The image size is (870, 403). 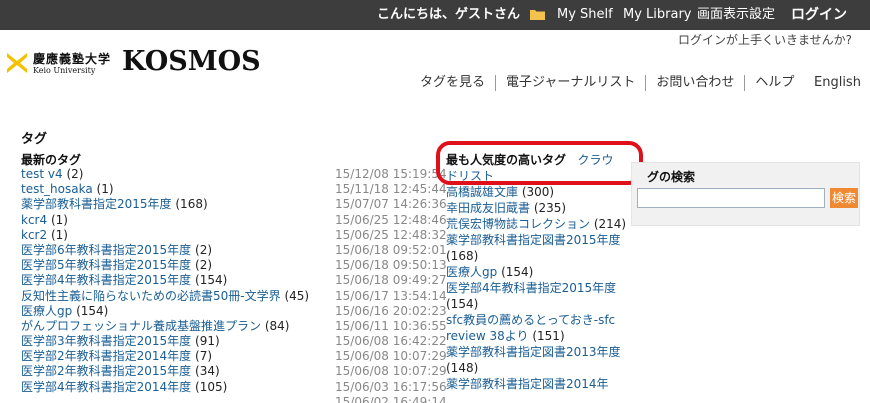 What do you see at coordinates (530, 328) in the screenshot?
I see `tag-link: sfc教員の薦めるとっておき-sfc review 38より` at bounding box center [530, 328].